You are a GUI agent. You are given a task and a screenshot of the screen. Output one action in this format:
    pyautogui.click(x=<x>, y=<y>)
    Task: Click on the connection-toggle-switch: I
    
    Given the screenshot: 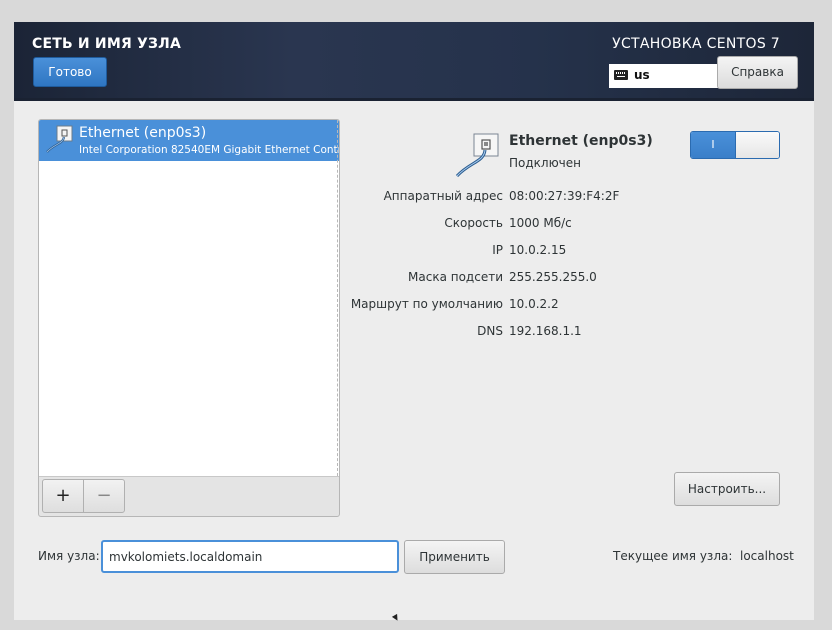 What is the action you would take?
    pyautogui.click(x=735, y=145)
    